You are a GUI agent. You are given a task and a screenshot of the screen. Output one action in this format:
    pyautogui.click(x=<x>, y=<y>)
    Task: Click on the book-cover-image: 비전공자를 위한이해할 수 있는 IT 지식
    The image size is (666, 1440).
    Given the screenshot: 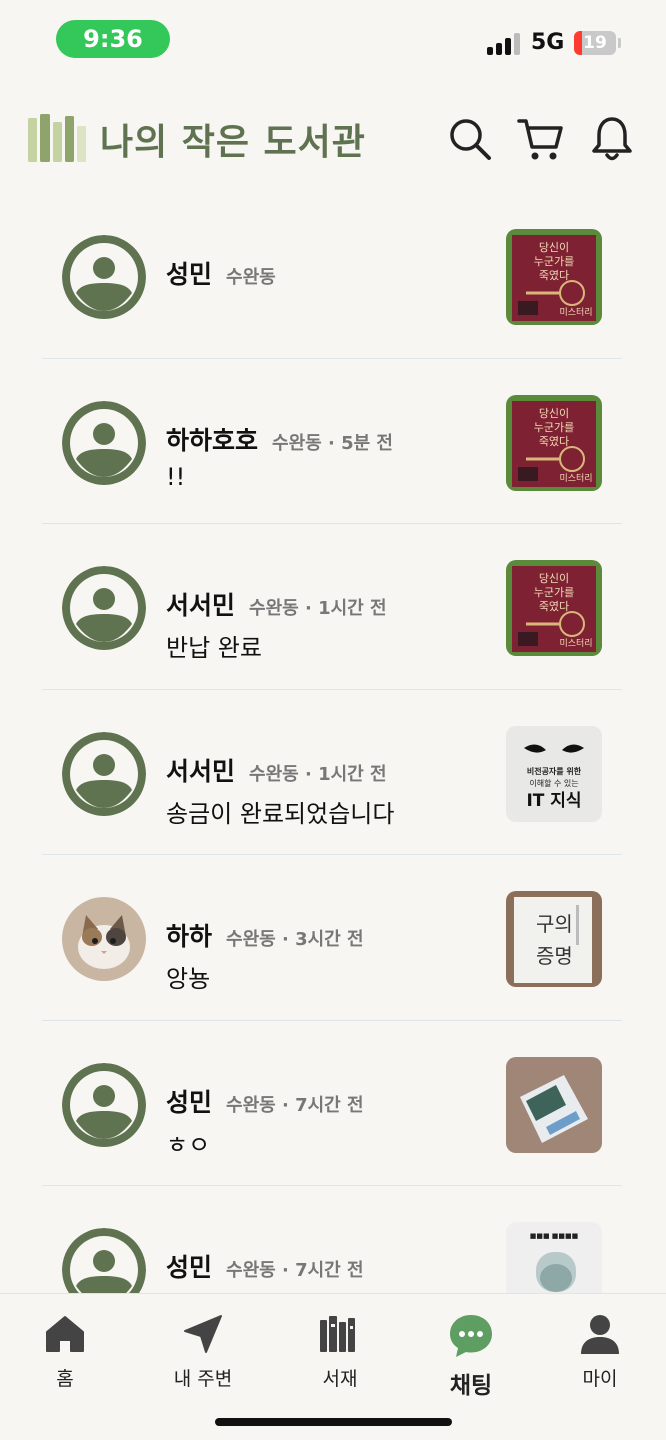 What is the action you would take?
    pyautogui.click(x=554, y=773)
    